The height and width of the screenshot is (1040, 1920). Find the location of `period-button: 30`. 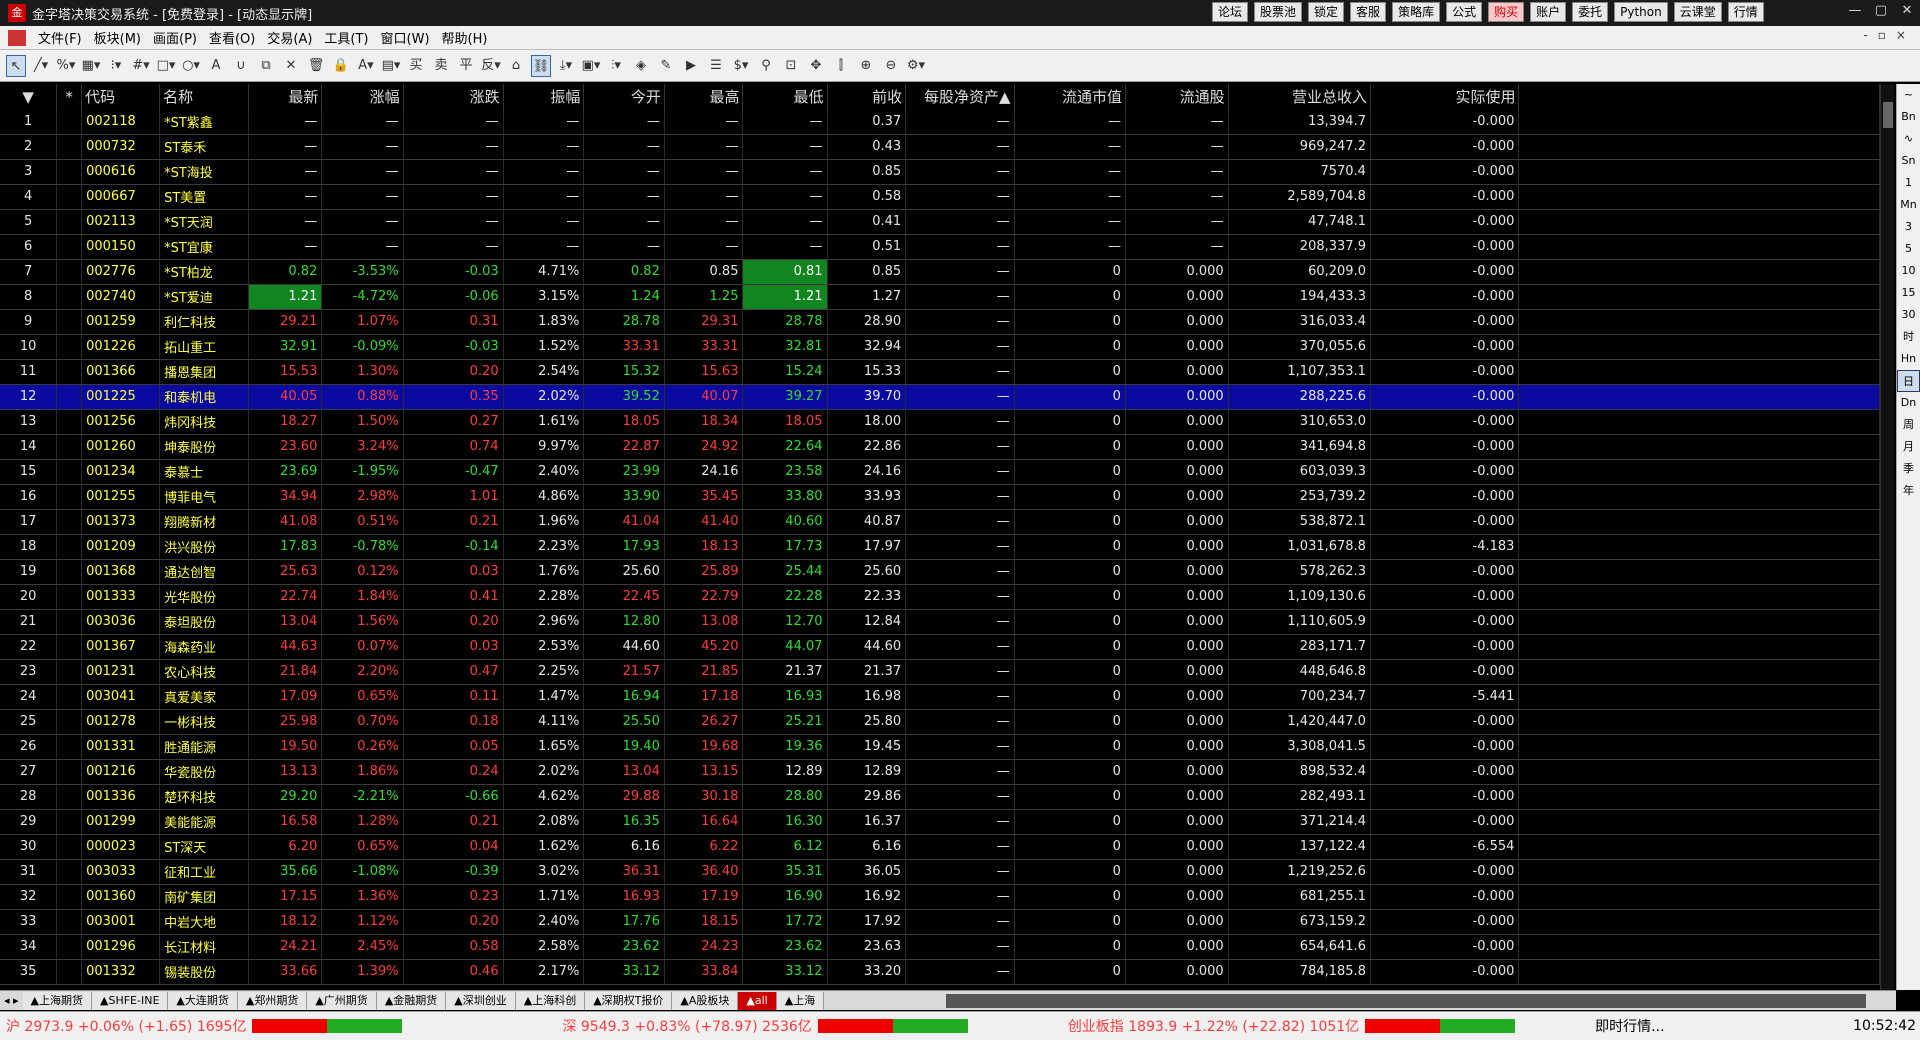

period-button: 30 is located at coordinates (1908, 315).